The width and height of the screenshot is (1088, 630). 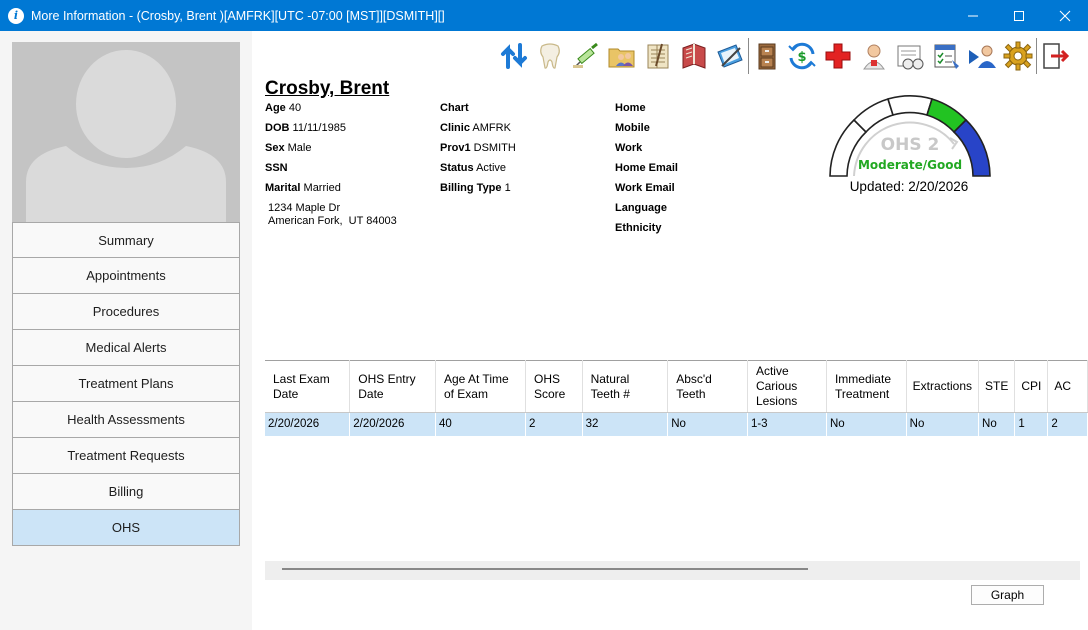 I want to click on col-ohs-entry-date: OHS Entry Date, so click(x=392, y=386).